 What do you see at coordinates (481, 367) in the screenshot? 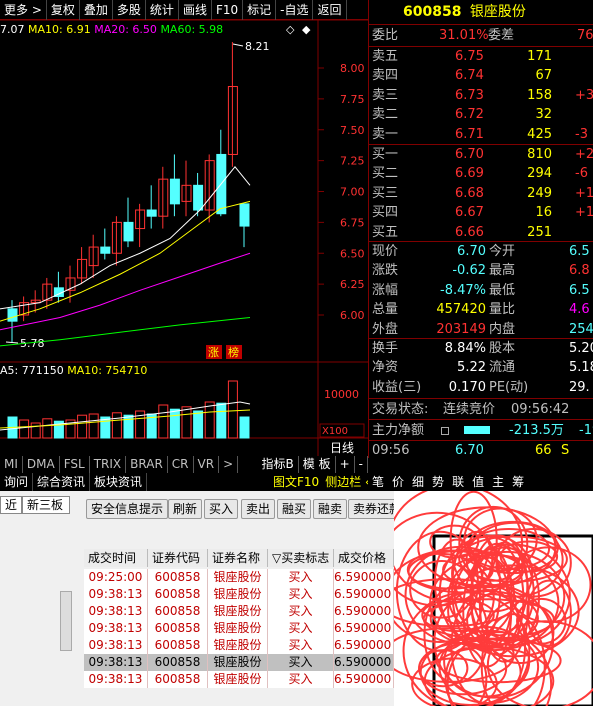
I see `stats2-row: 净资 5.22流通 5.18亿` at bounding box center [481, 367].